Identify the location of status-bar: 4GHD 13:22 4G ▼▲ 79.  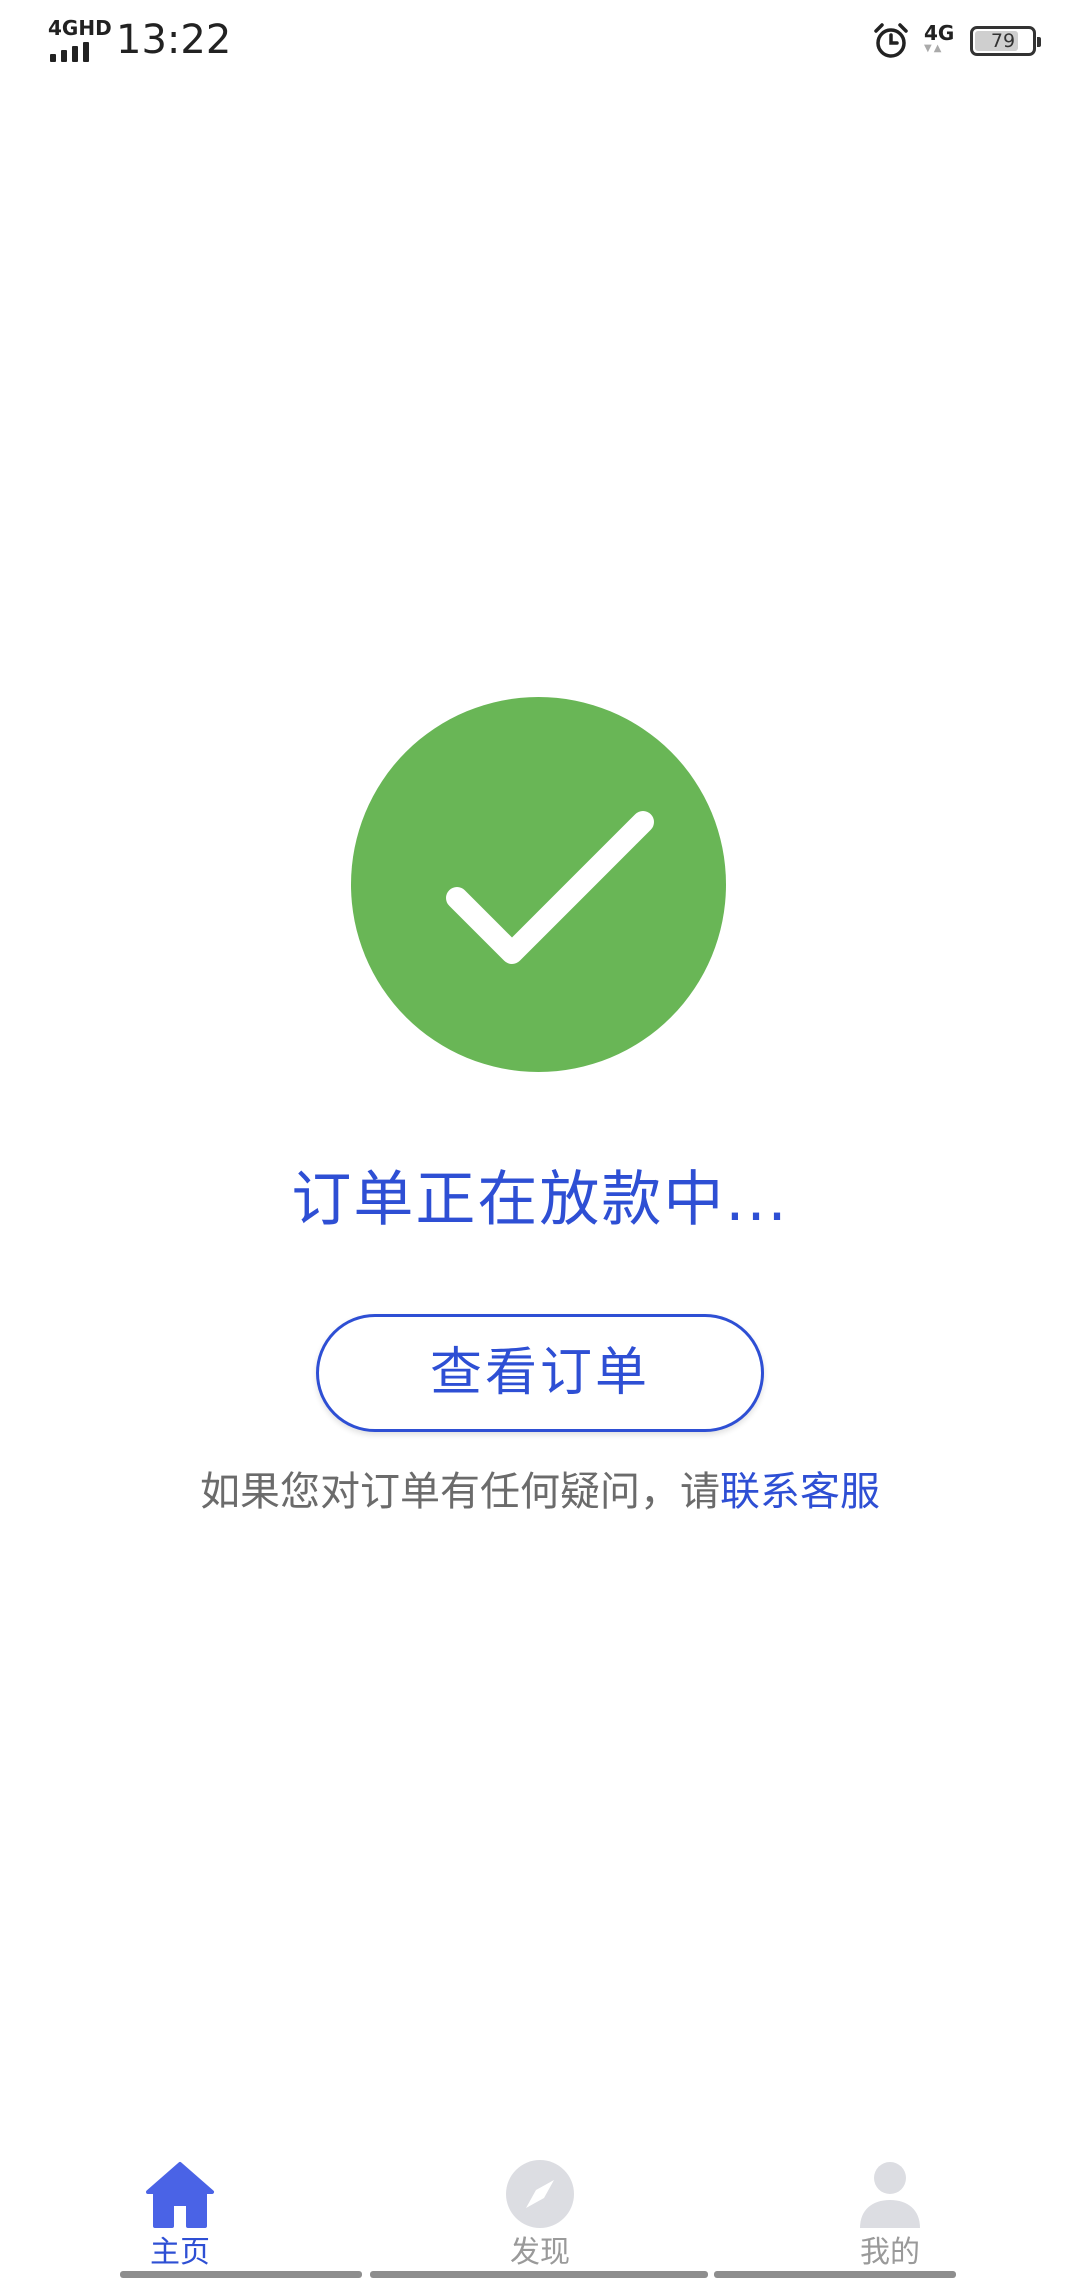
(540, 45).